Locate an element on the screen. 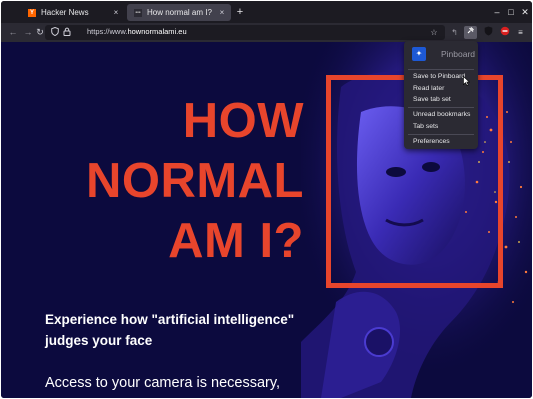 The image size is (533, 399). new-tab-button: + is located at coordinates (240, 12).